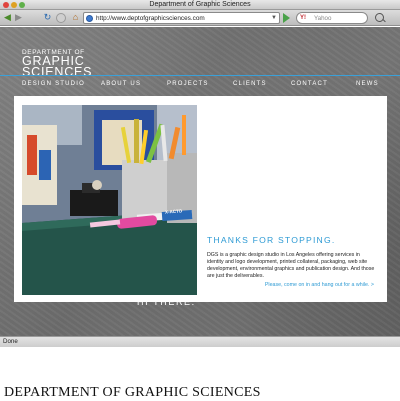 Image resolution: width=400 pixels, height=401 pixels. I want to click on welcome-heading: THANKS FOR STOPPING., so click(271, 240).